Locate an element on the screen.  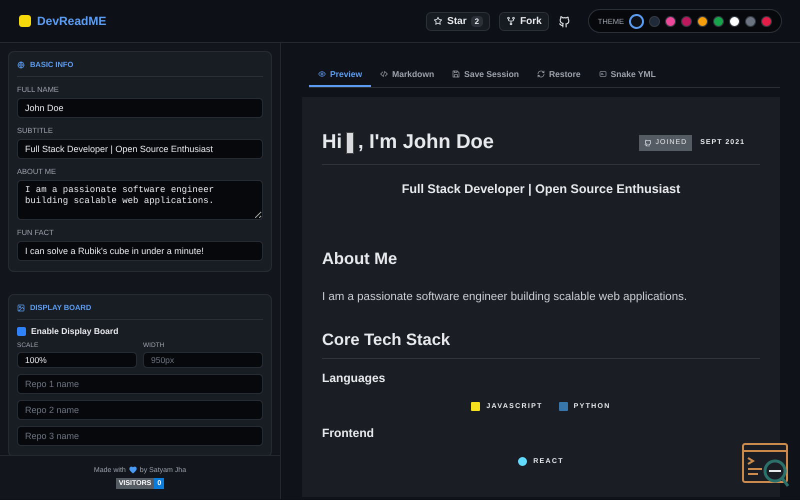
image-icon is located at coordinates (21, 308).